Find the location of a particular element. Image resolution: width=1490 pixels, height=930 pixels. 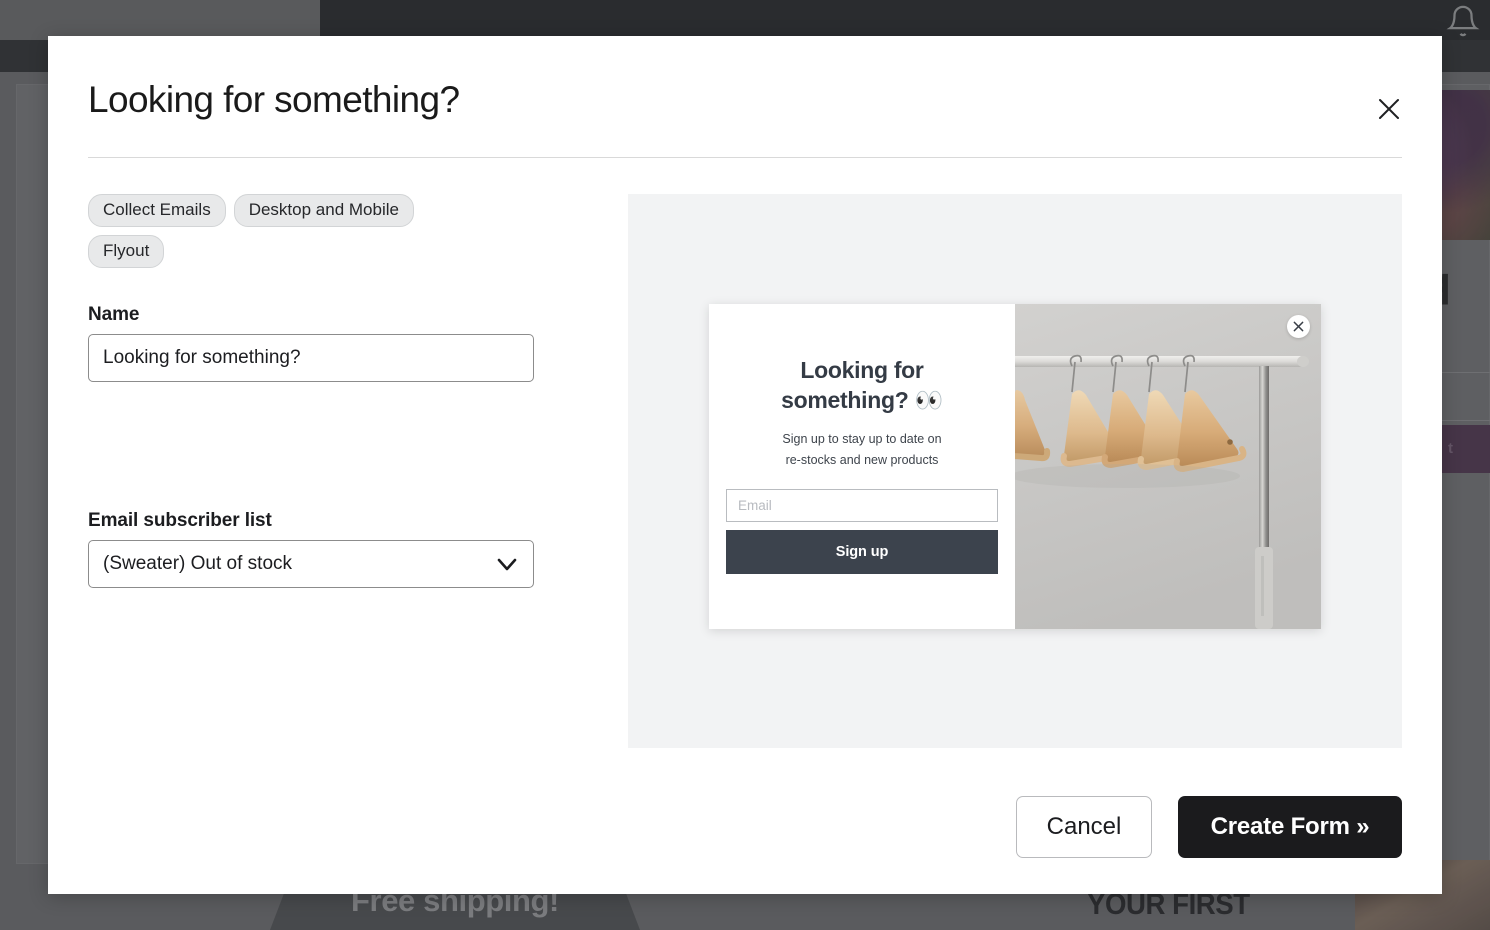

modal-header: Looking for something? is located at coordinates (745, 78).